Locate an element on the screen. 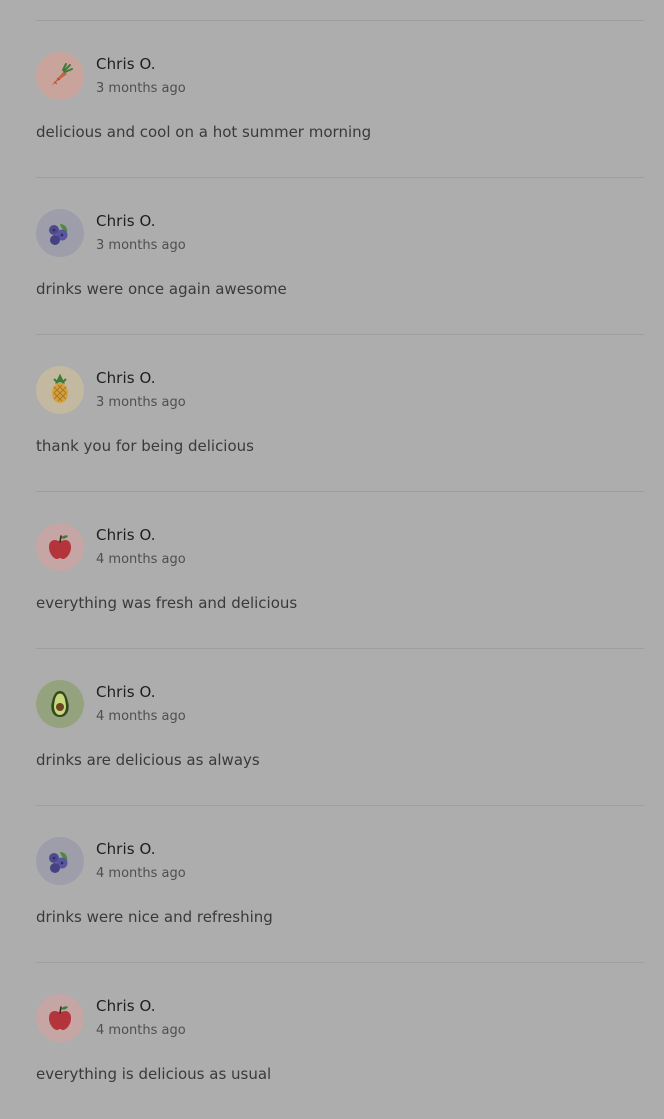 The width and height of the screenshot is (664, 1119). avocado-icon is located at coordinates (60, 704).